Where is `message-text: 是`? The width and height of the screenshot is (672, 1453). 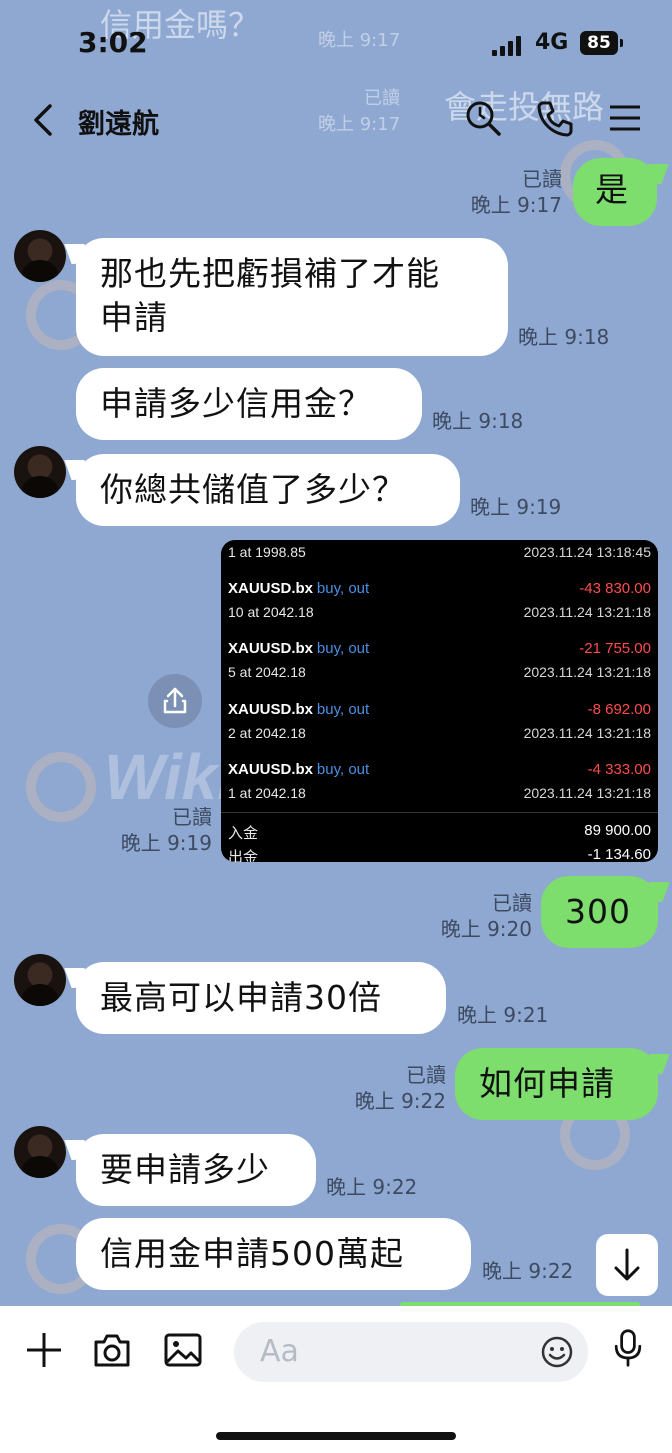 message-text: 是 is located at coordinates (612, 189).